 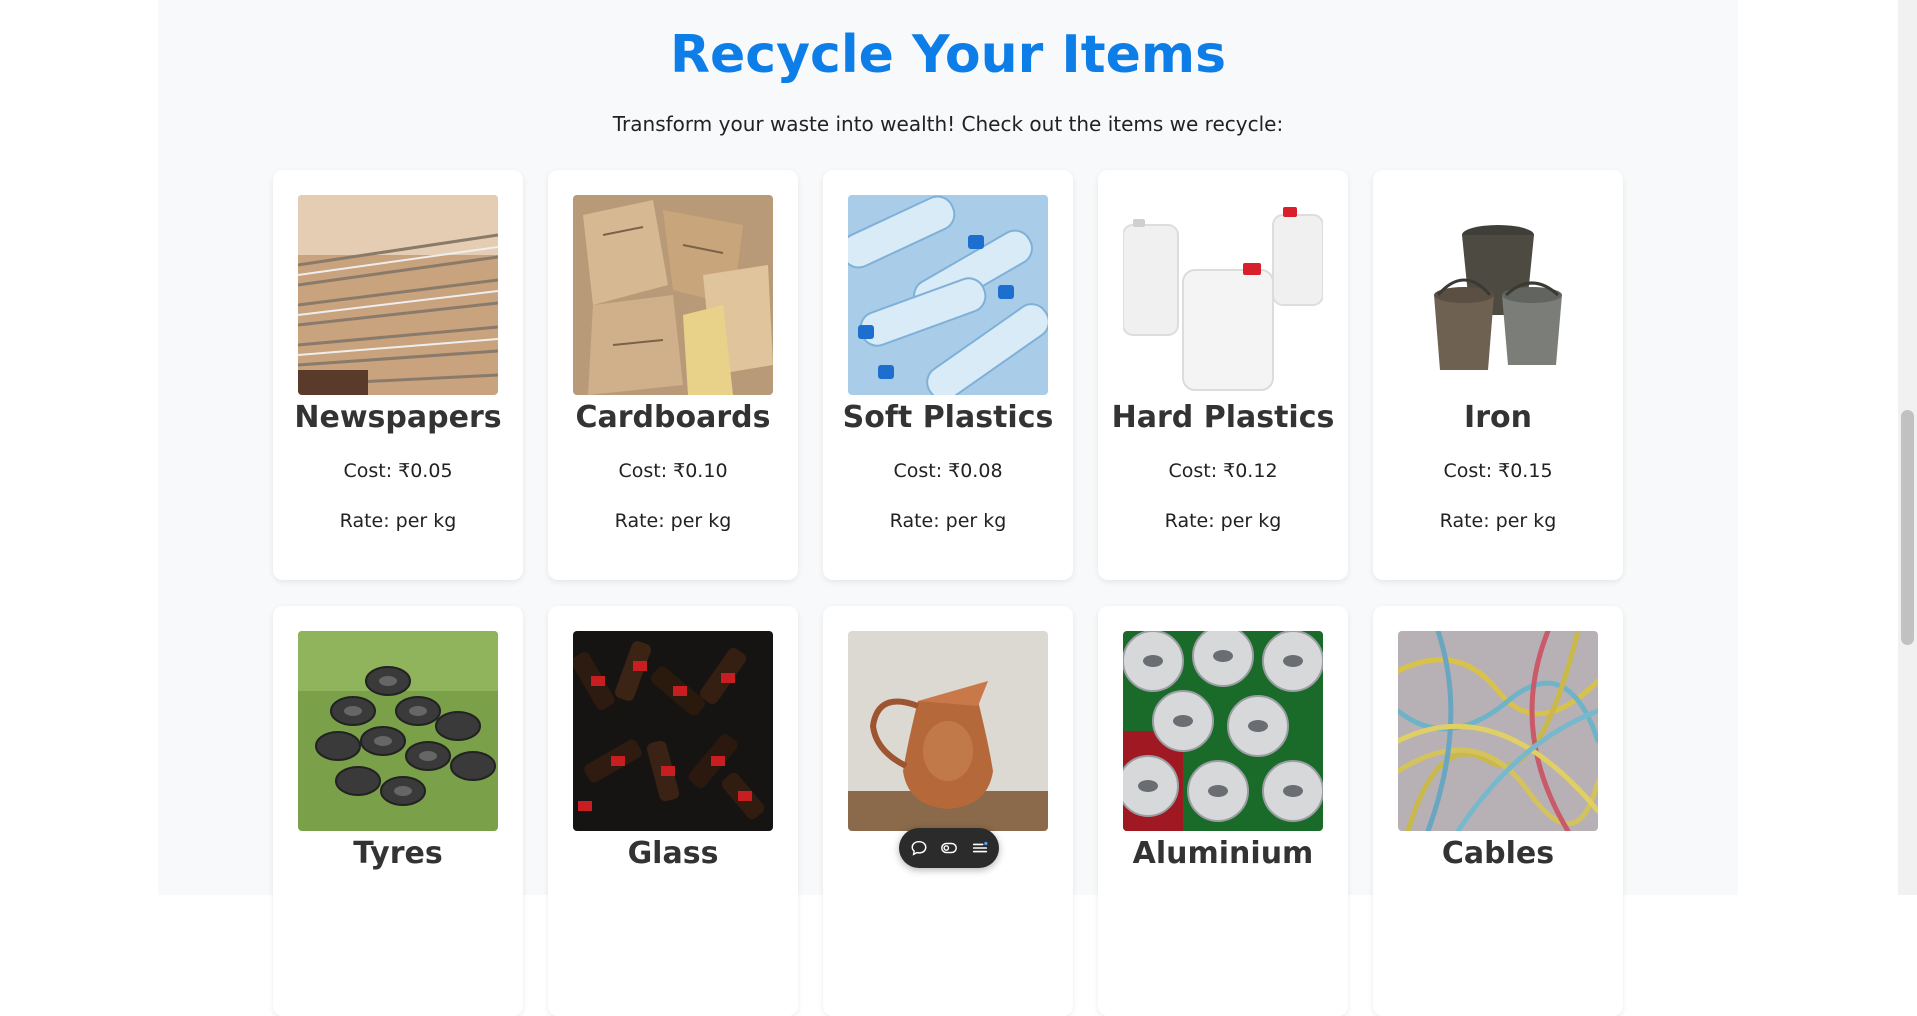 I want to click on item-card-cables: Cables, so click(x=1498, y=811).